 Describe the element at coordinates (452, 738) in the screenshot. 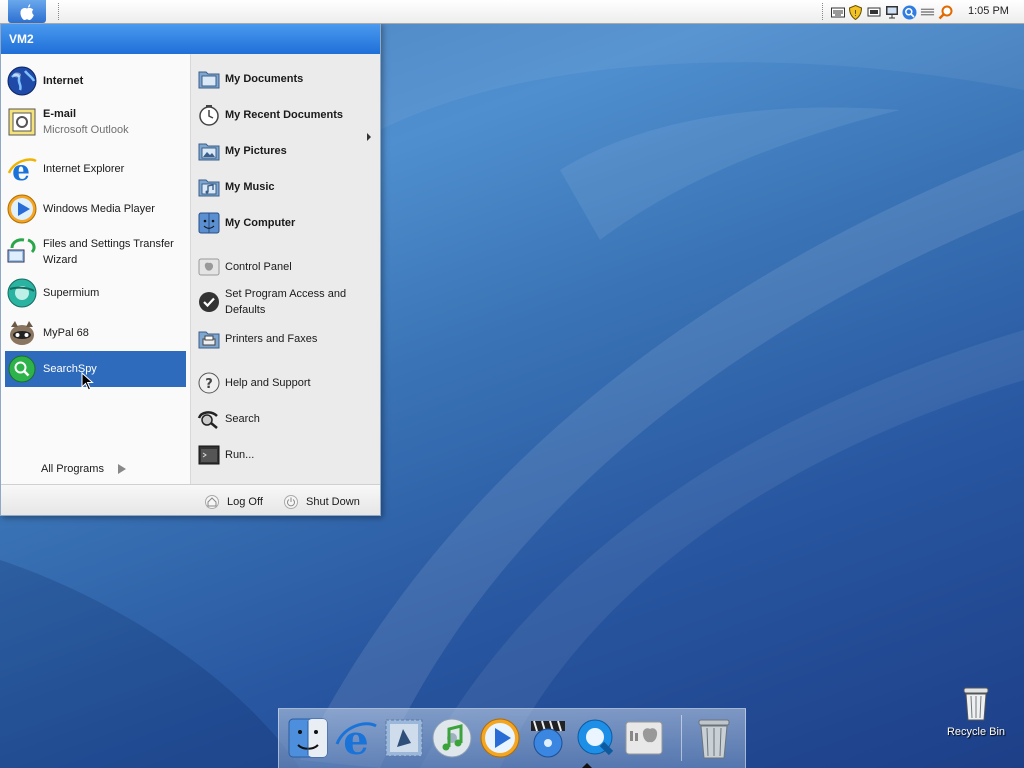

I see `itunes-icon` at that location.